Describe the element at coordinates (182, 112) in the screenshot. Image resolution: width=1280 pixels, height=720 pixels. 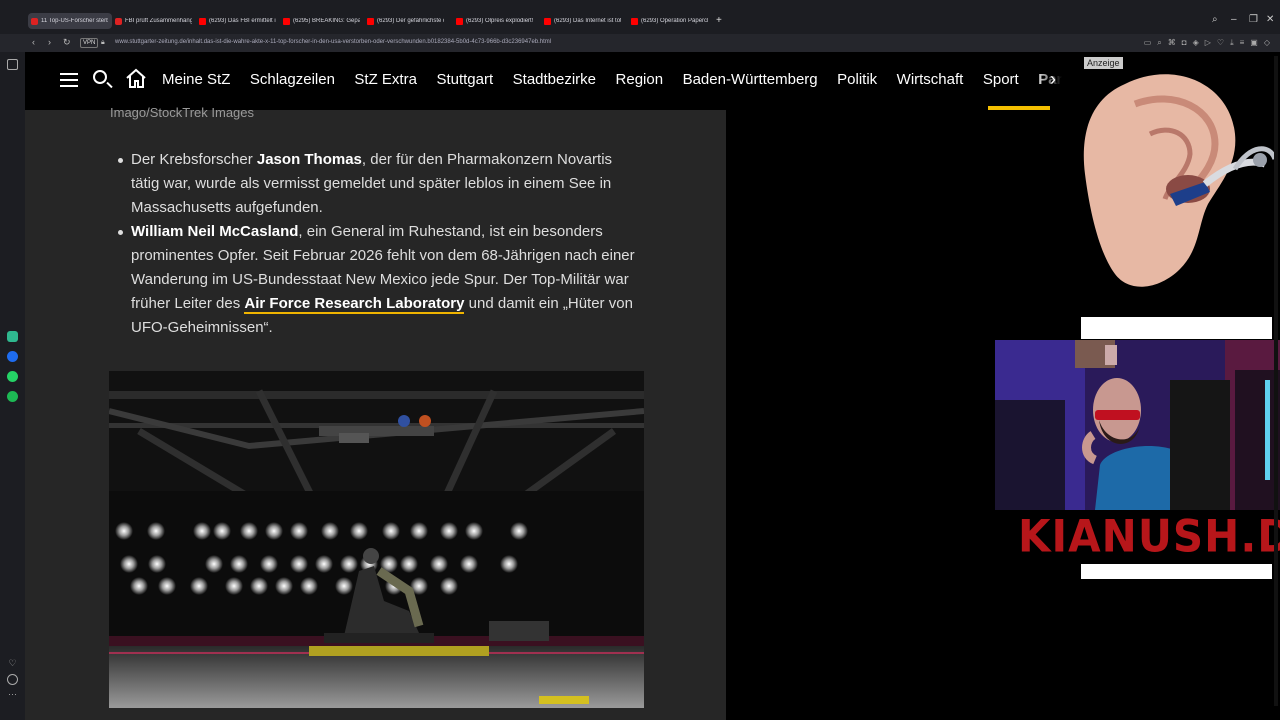
I see `image-caption: Imago/StockTrek Images` at that location.